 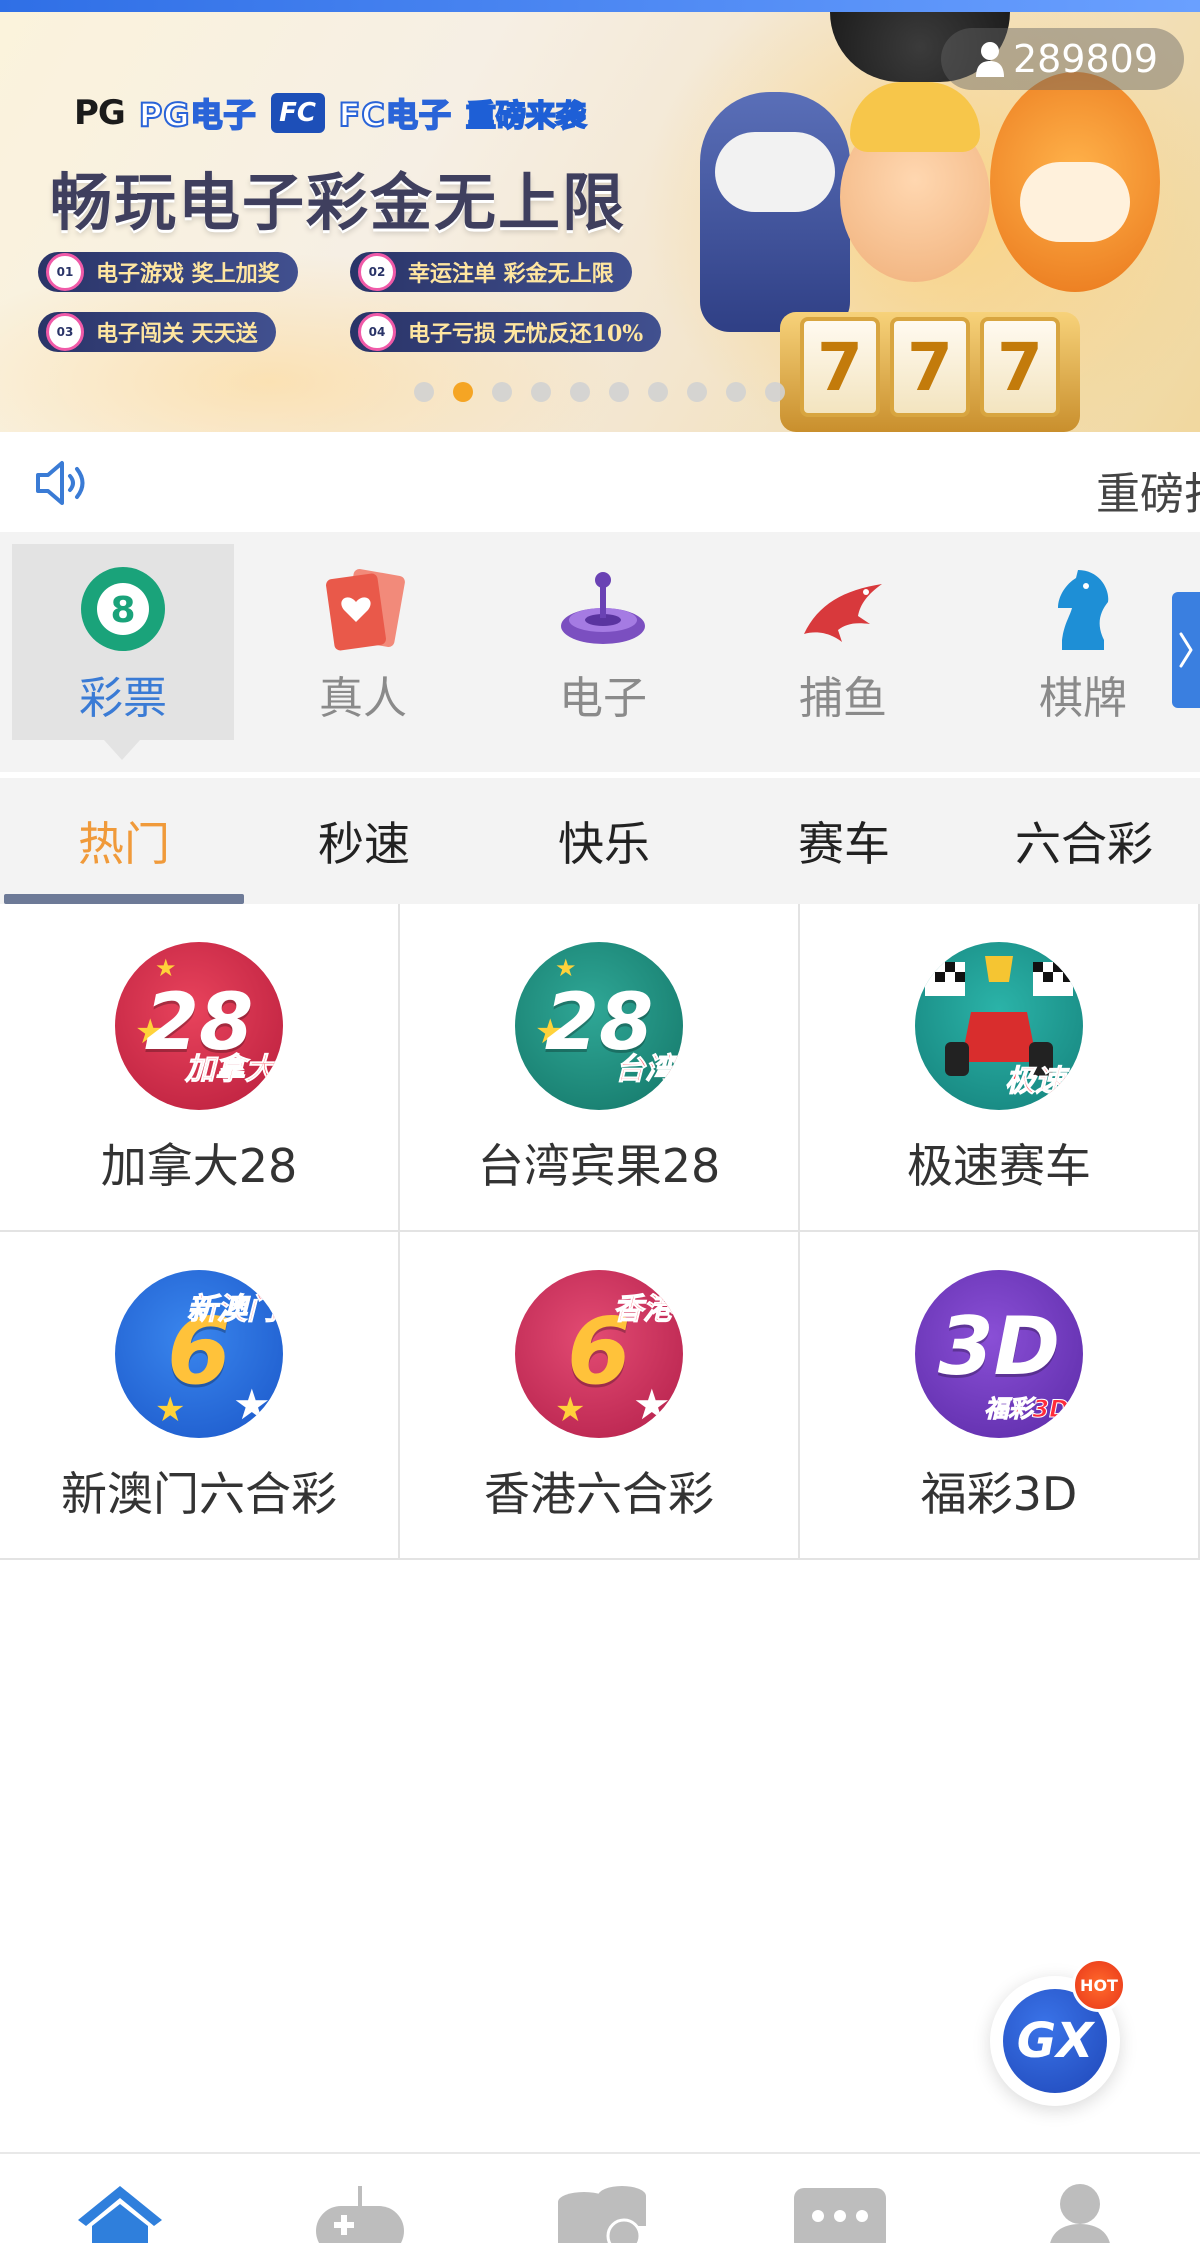 What do you see at coordinates (1035, 1082) in the screenshot?
I see `logo-tag: 极速` at bounding box center [1035, 1082].